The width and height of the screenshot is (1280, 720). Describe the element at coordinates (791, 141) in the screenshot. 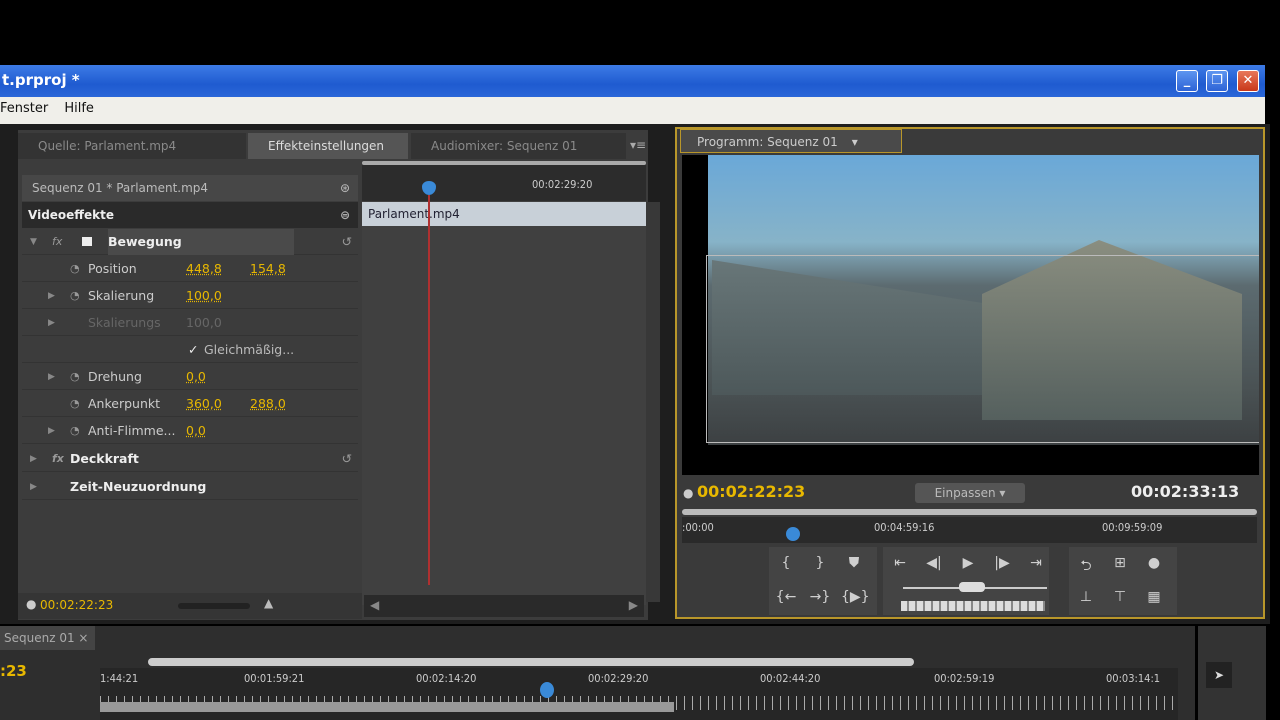

I see `tab-program: Programm: Sequenz 01 ▾` at that location.